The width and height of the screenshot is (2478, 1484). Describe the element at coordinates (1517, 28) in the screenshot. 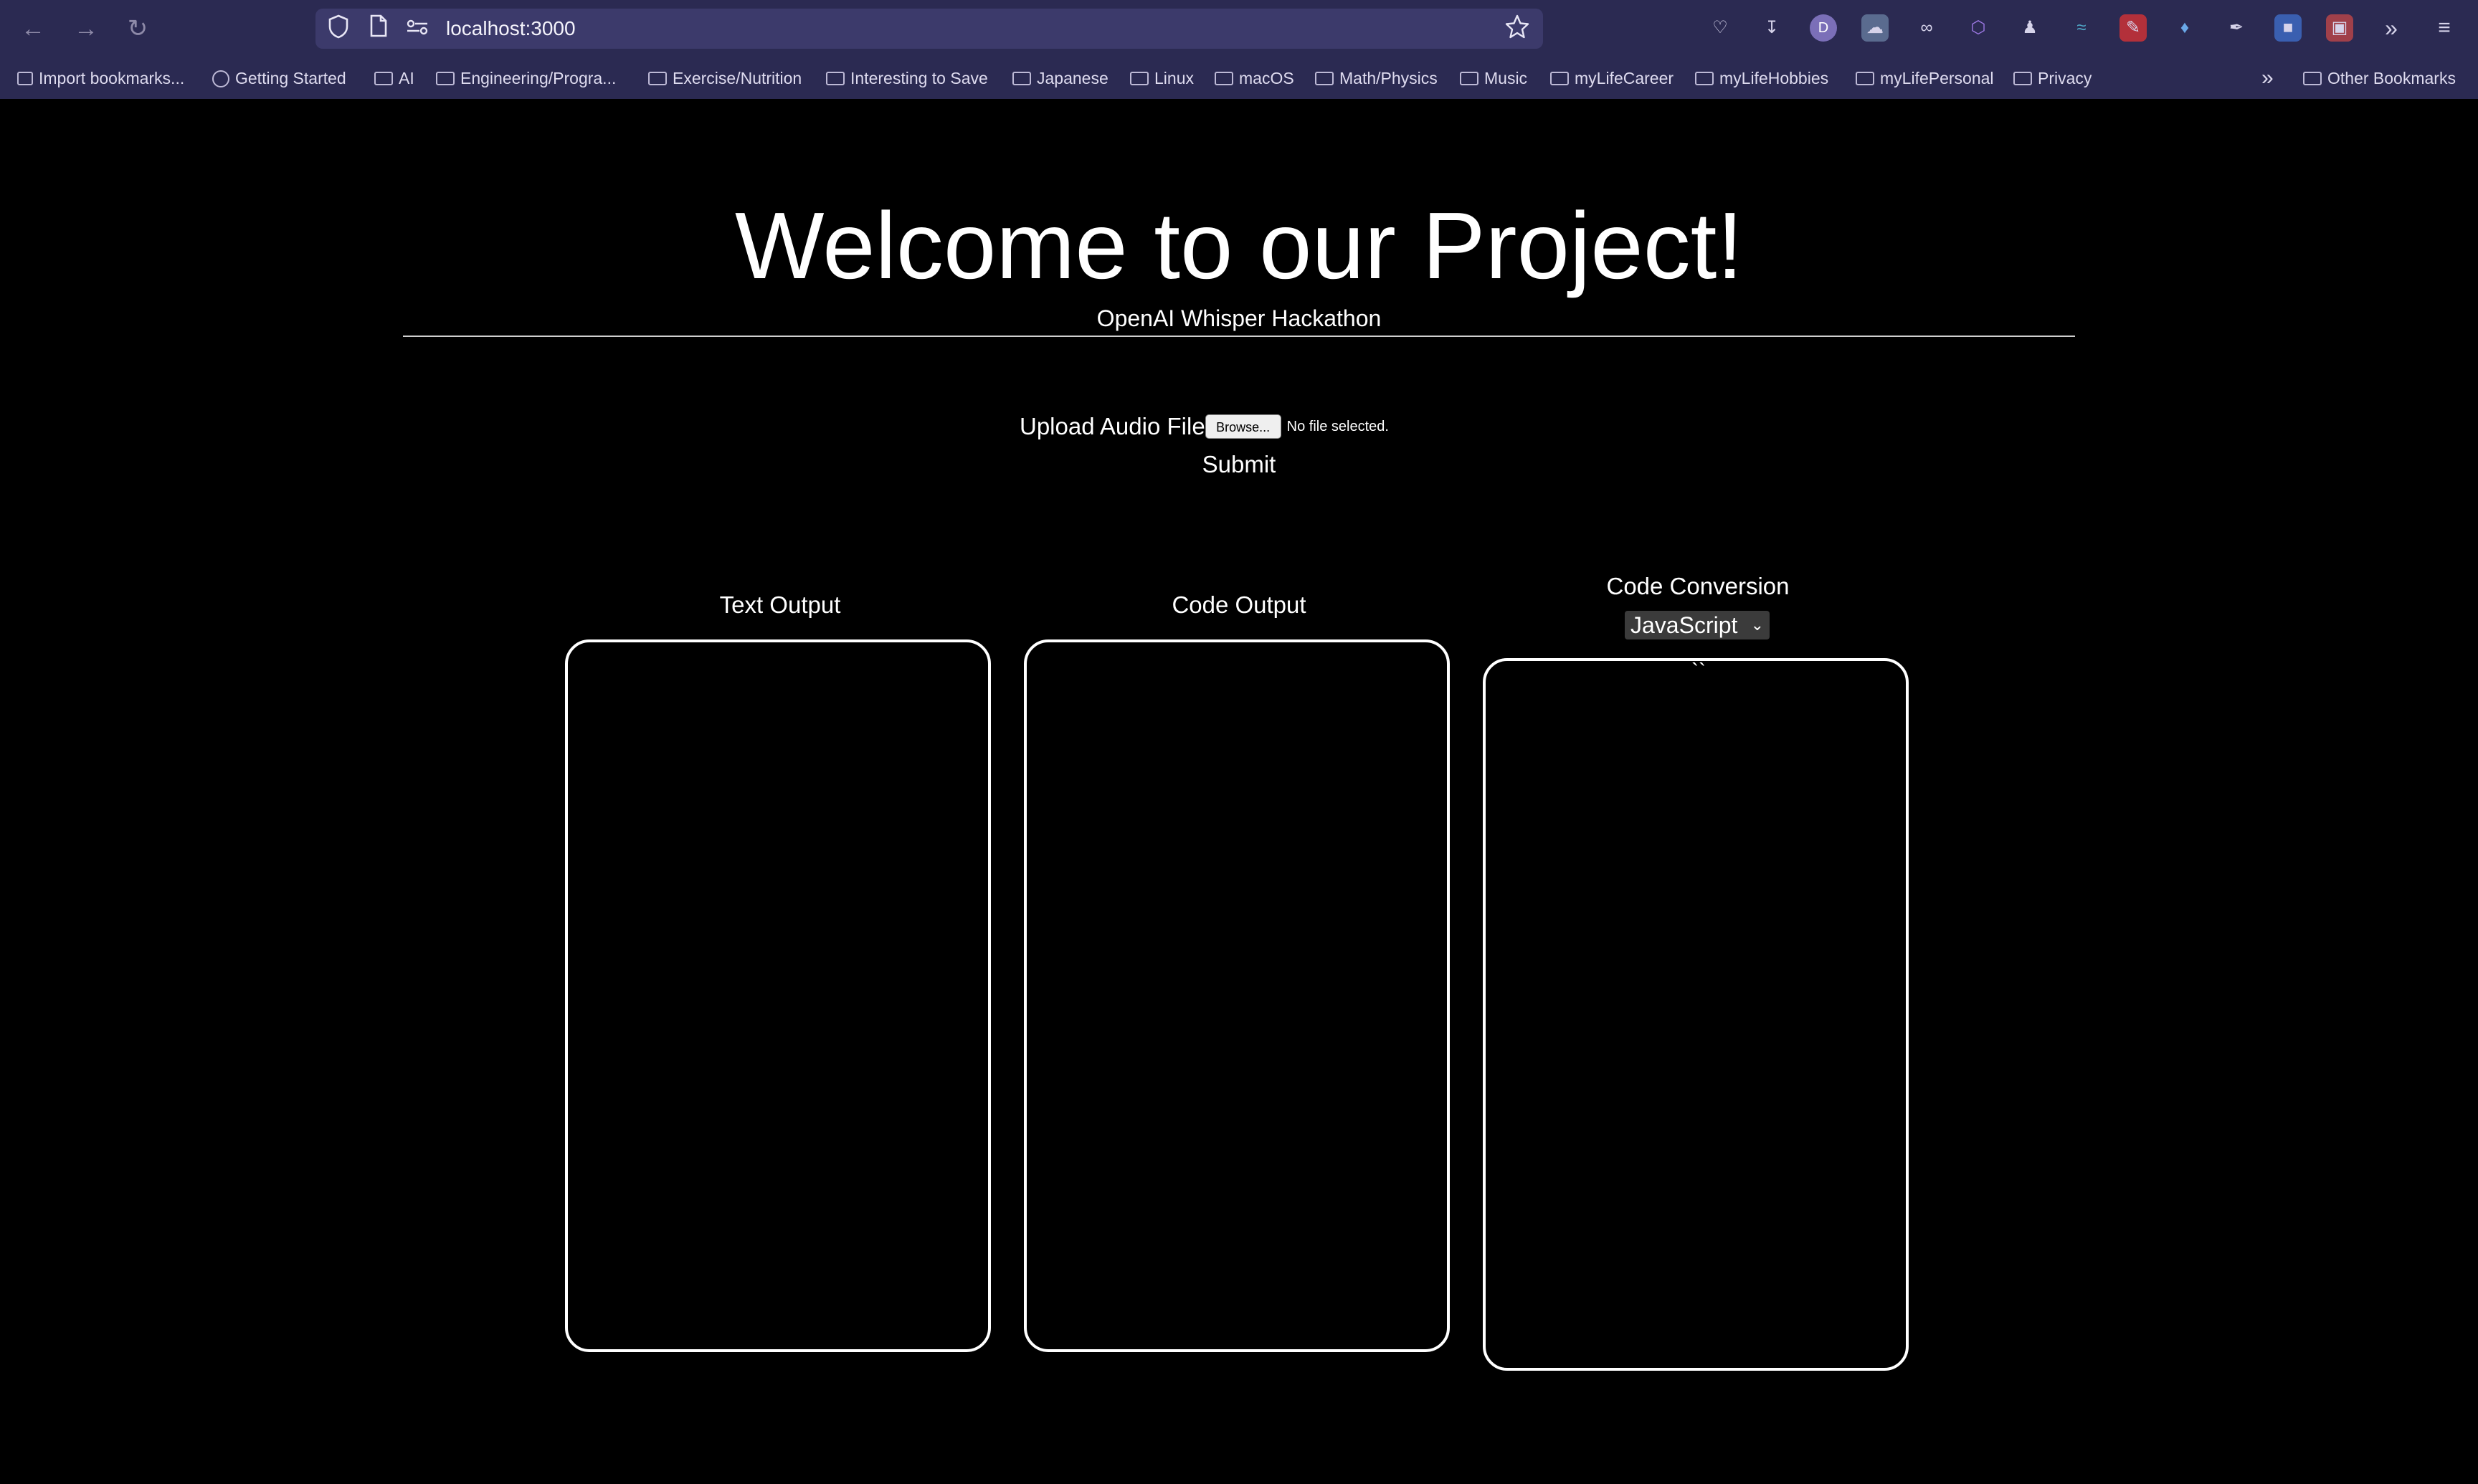

I see `star-bookmark-icon` at that location.